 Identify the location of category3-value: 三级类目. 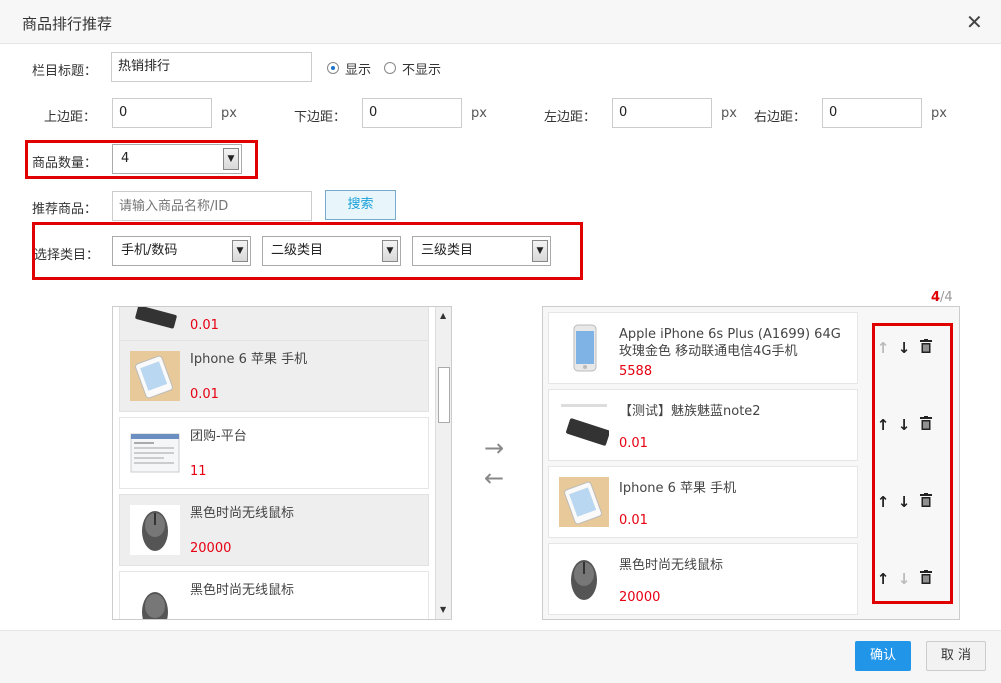
(447, 250).